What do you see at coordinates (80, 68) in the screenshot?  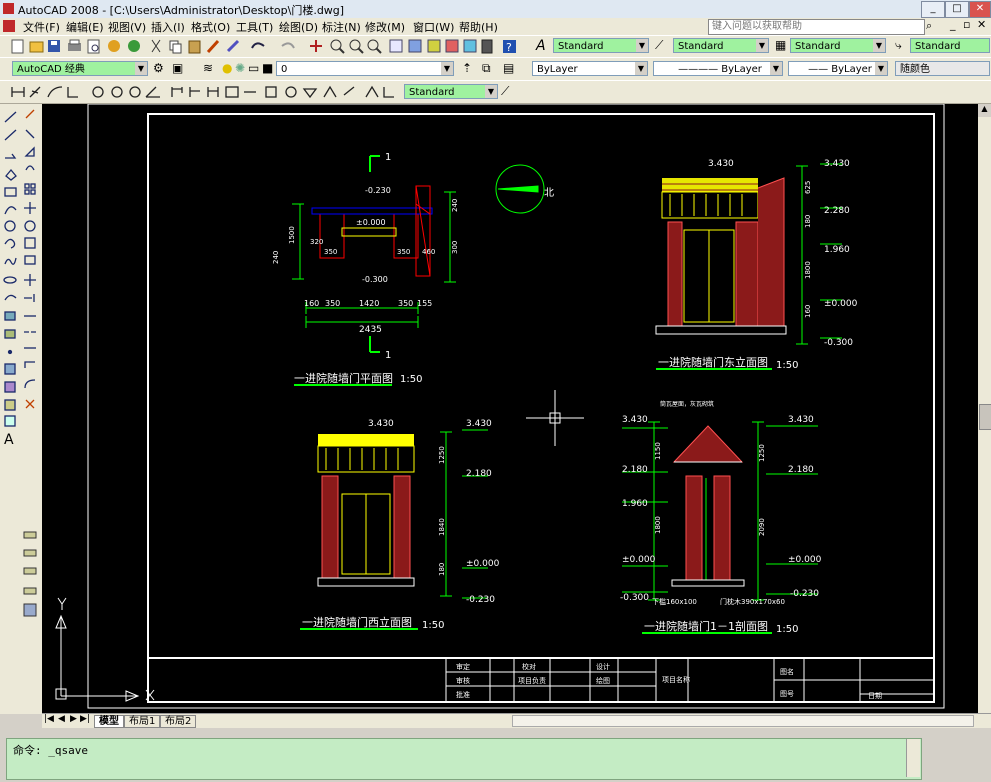 I see `workspace-combo: AutoCAD 经典 ▼` at bounding box center [80, 68].